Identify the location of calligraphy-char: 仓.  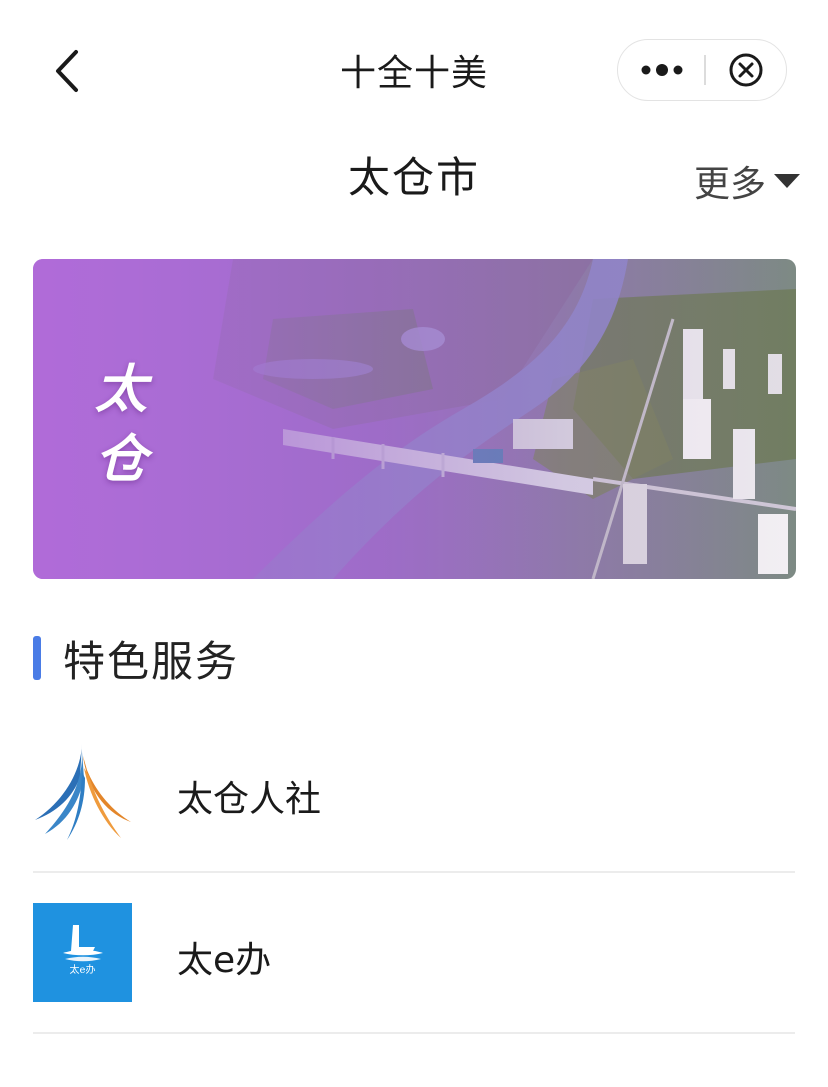
(121, 459).